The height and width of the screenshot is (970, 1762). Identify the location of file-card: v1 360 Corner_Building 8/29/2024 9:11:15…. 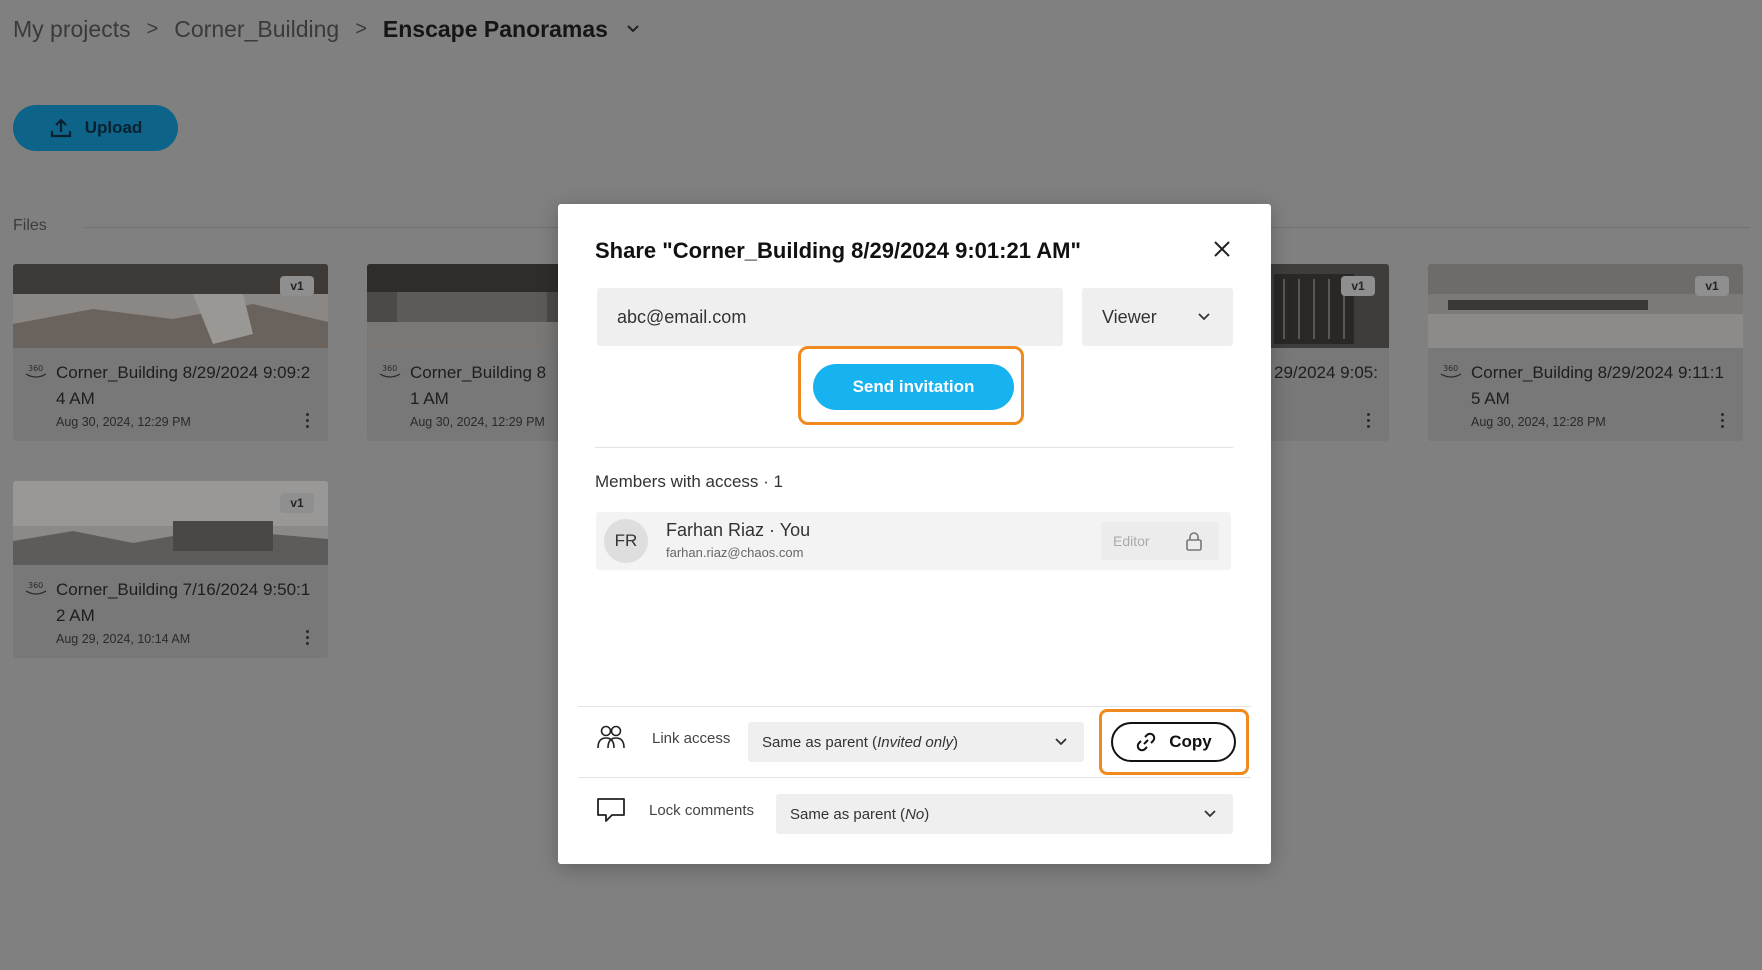
(1585, 352).